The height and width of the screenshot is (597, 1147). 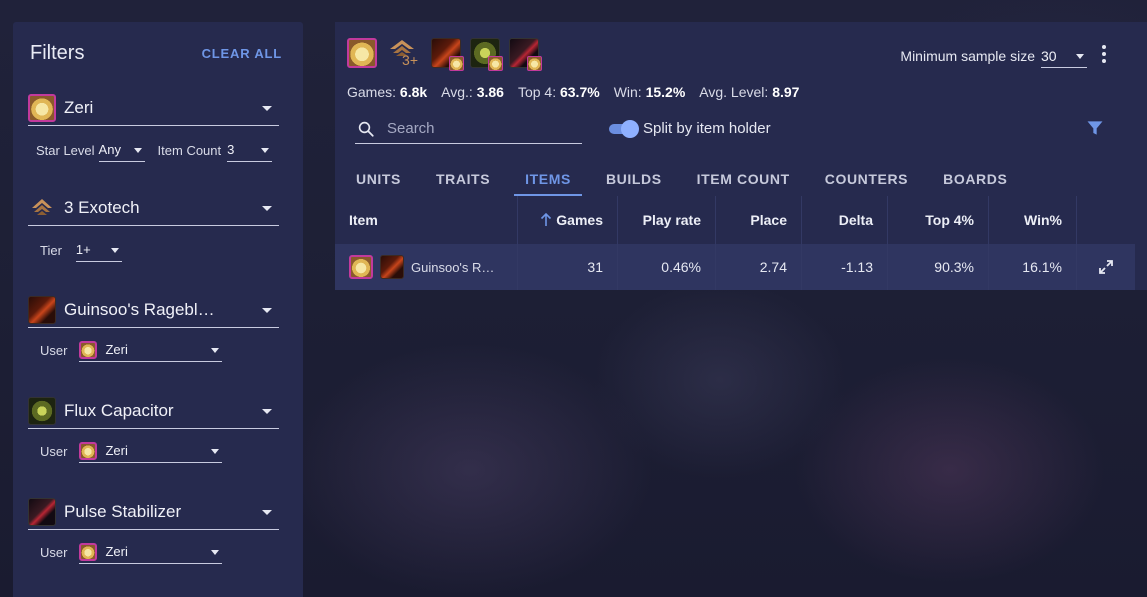 I want to click on stat-avg: Avg.: 3.86, so click(x=472, y=92).